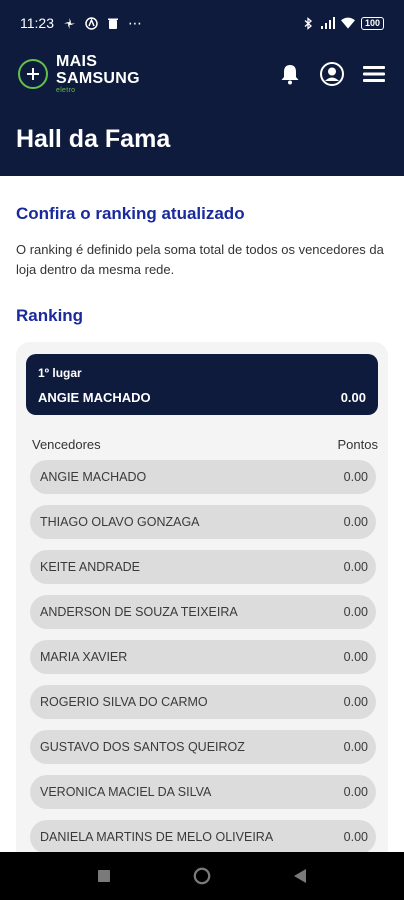 Image resolution: width=404 pixels, height=900 pixels. Describe the element at coordinates (94, 397) in the screenshot. I see `first-place-name: ANGIE MACHADO` at that location.